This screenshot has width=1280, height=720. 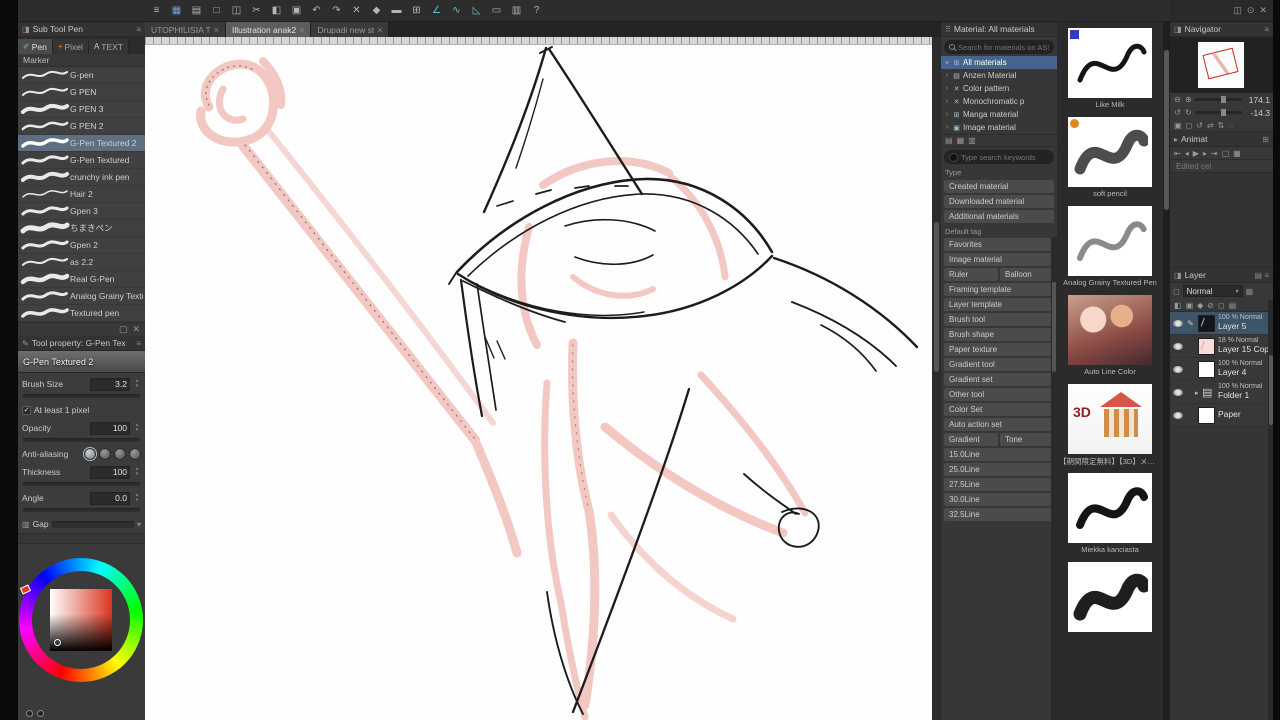 What do you see at coordinates (1221, 125) in the screenshot?
I see `flip-vertical-icon: ⇅` at bounding box center [1221, 125].